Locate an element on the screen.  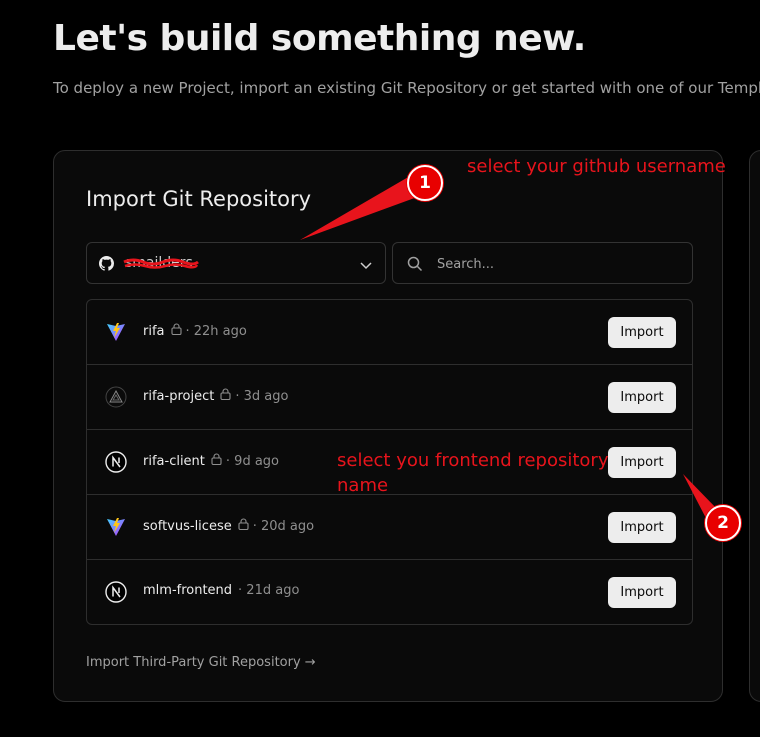
annotation-text-1: select your github username is located at coordinates (596, 166).